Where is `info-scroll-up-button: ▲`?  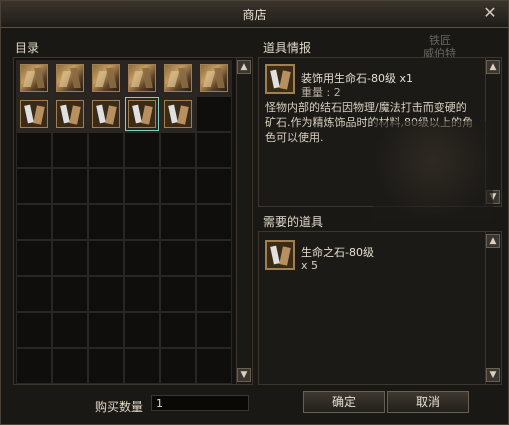 info-scroll-up-button: ▲ is located at coordinates (493, 67).